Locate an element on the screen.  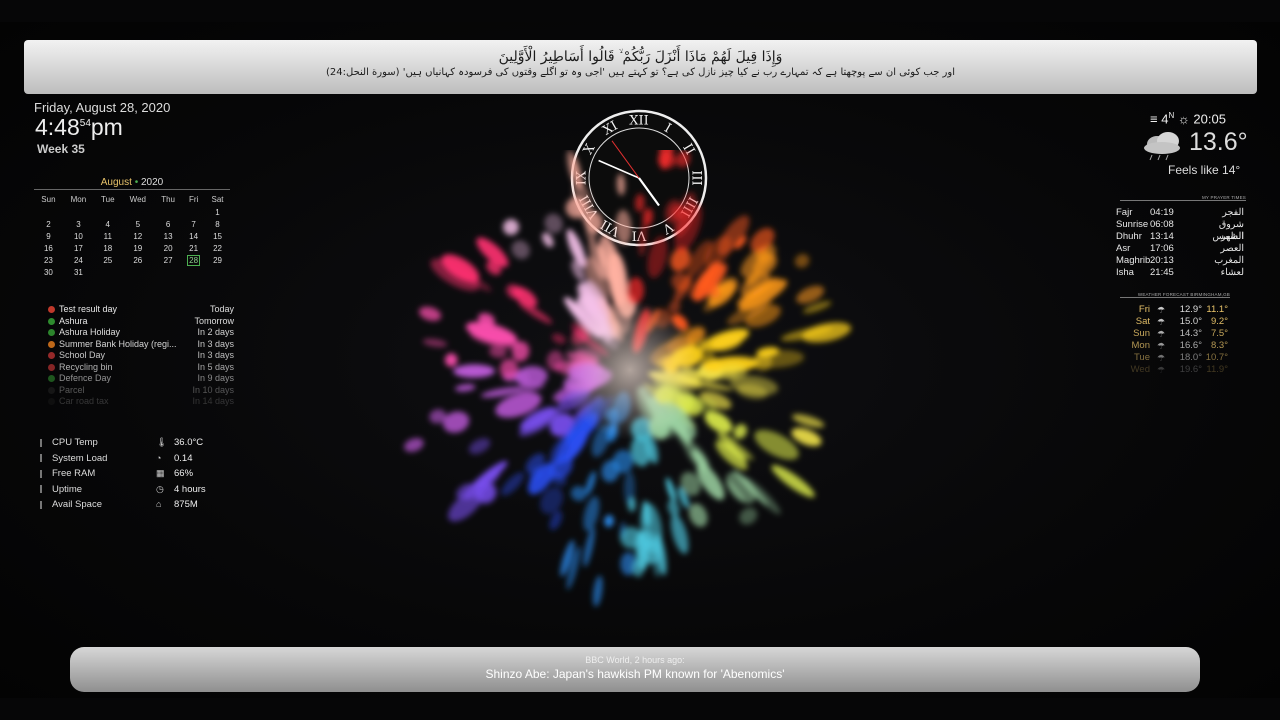
calendar-year: 2020 is located at coordinates (152, 182).